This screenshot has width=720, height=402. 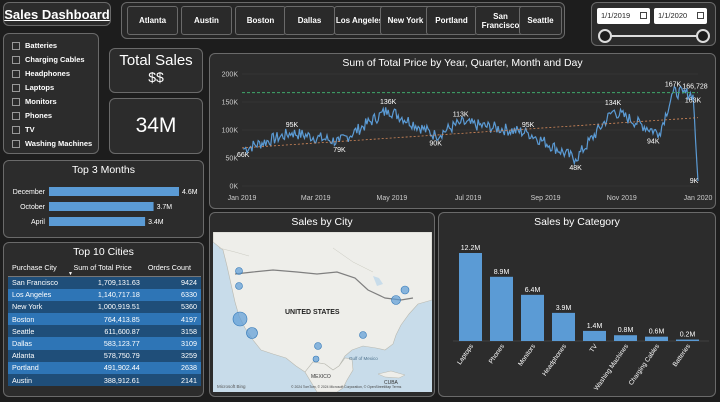 What do you see at coordinates (103, 170) in the screenshot?
I see `top-months-title: Top 3 Months` at bounding box center [103, 170].